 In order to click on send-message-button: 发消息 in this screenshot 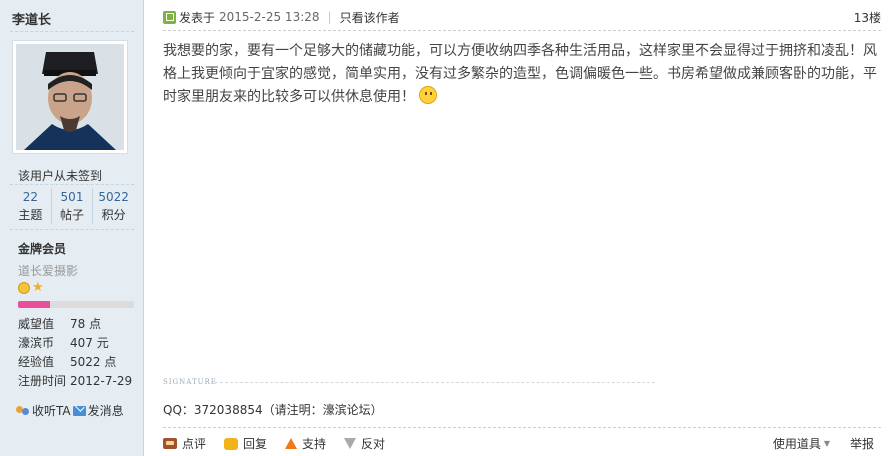, I will do `click(98, 410)`.